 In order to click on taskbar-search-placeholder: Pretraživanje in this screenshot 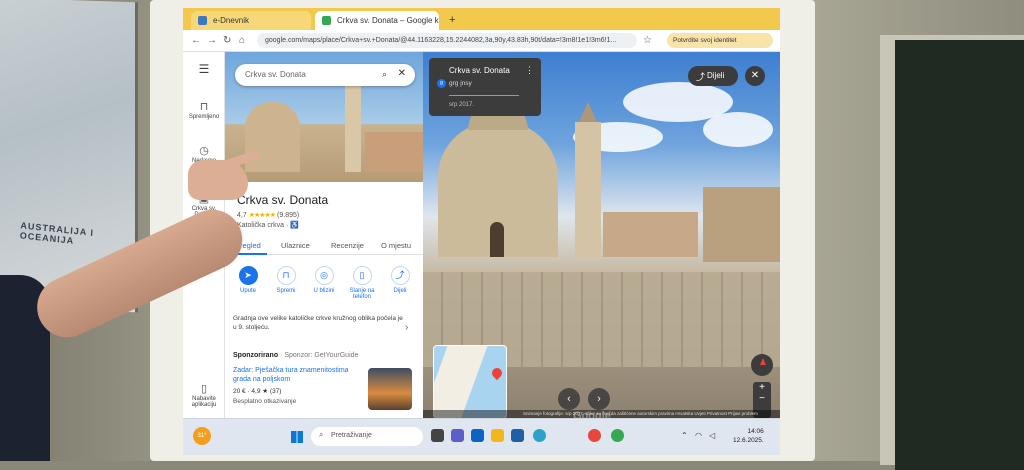, I will do `click(351, 435)`.